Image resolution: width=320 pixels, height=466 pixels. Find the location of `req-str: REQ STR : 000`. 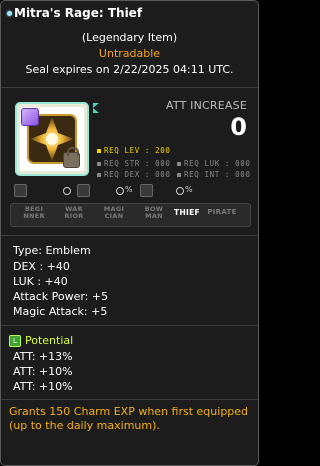

req-str: REQ STR : 000 is located at coordinates (134, 163).